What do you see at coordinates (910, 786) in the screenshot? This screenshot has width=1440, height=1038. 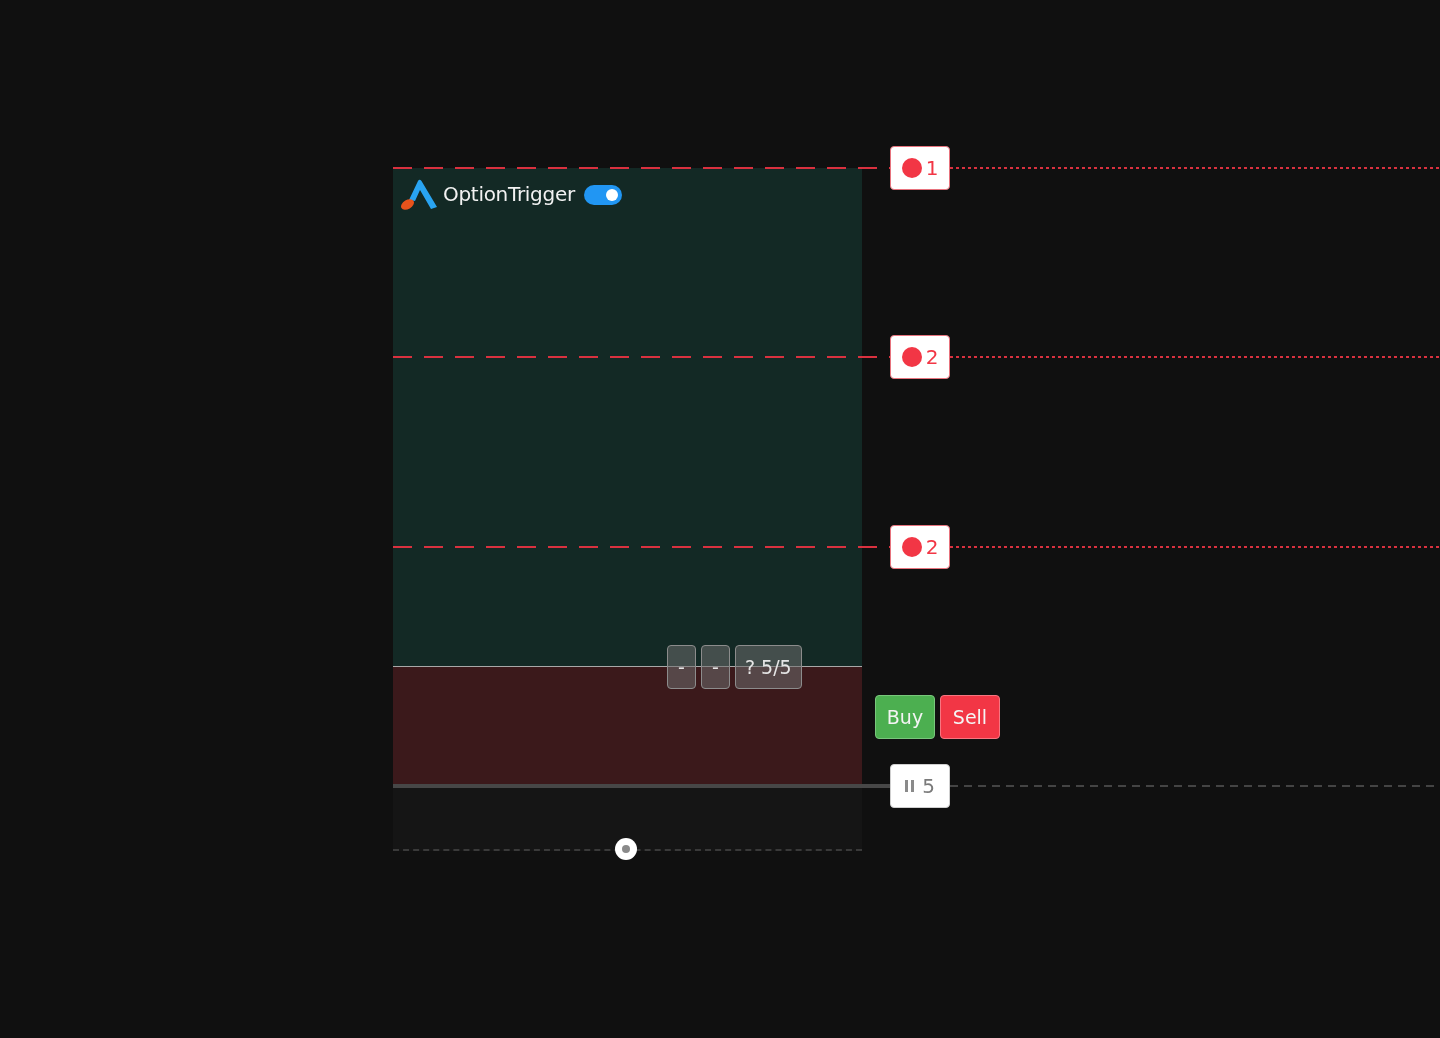 I see `pause-icon` at bounding box center [910, 786].